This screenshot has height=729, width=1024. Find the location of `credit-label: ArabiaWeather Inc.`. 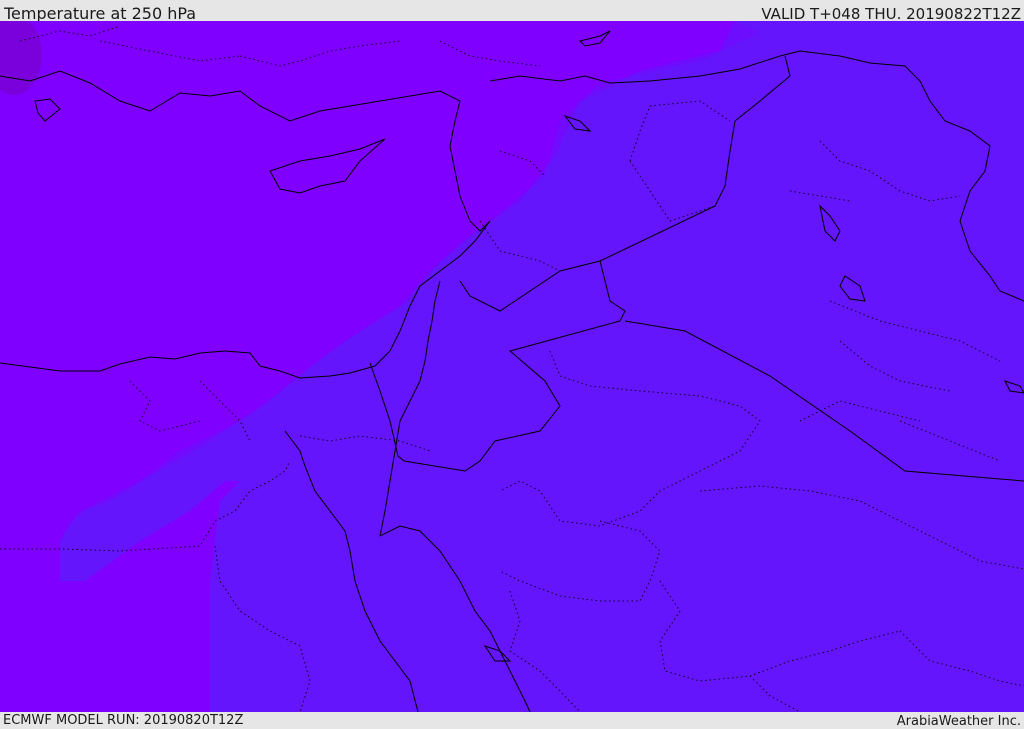

credit-label: ArabiaWeather Inc. is located at coordinates (958, 721).